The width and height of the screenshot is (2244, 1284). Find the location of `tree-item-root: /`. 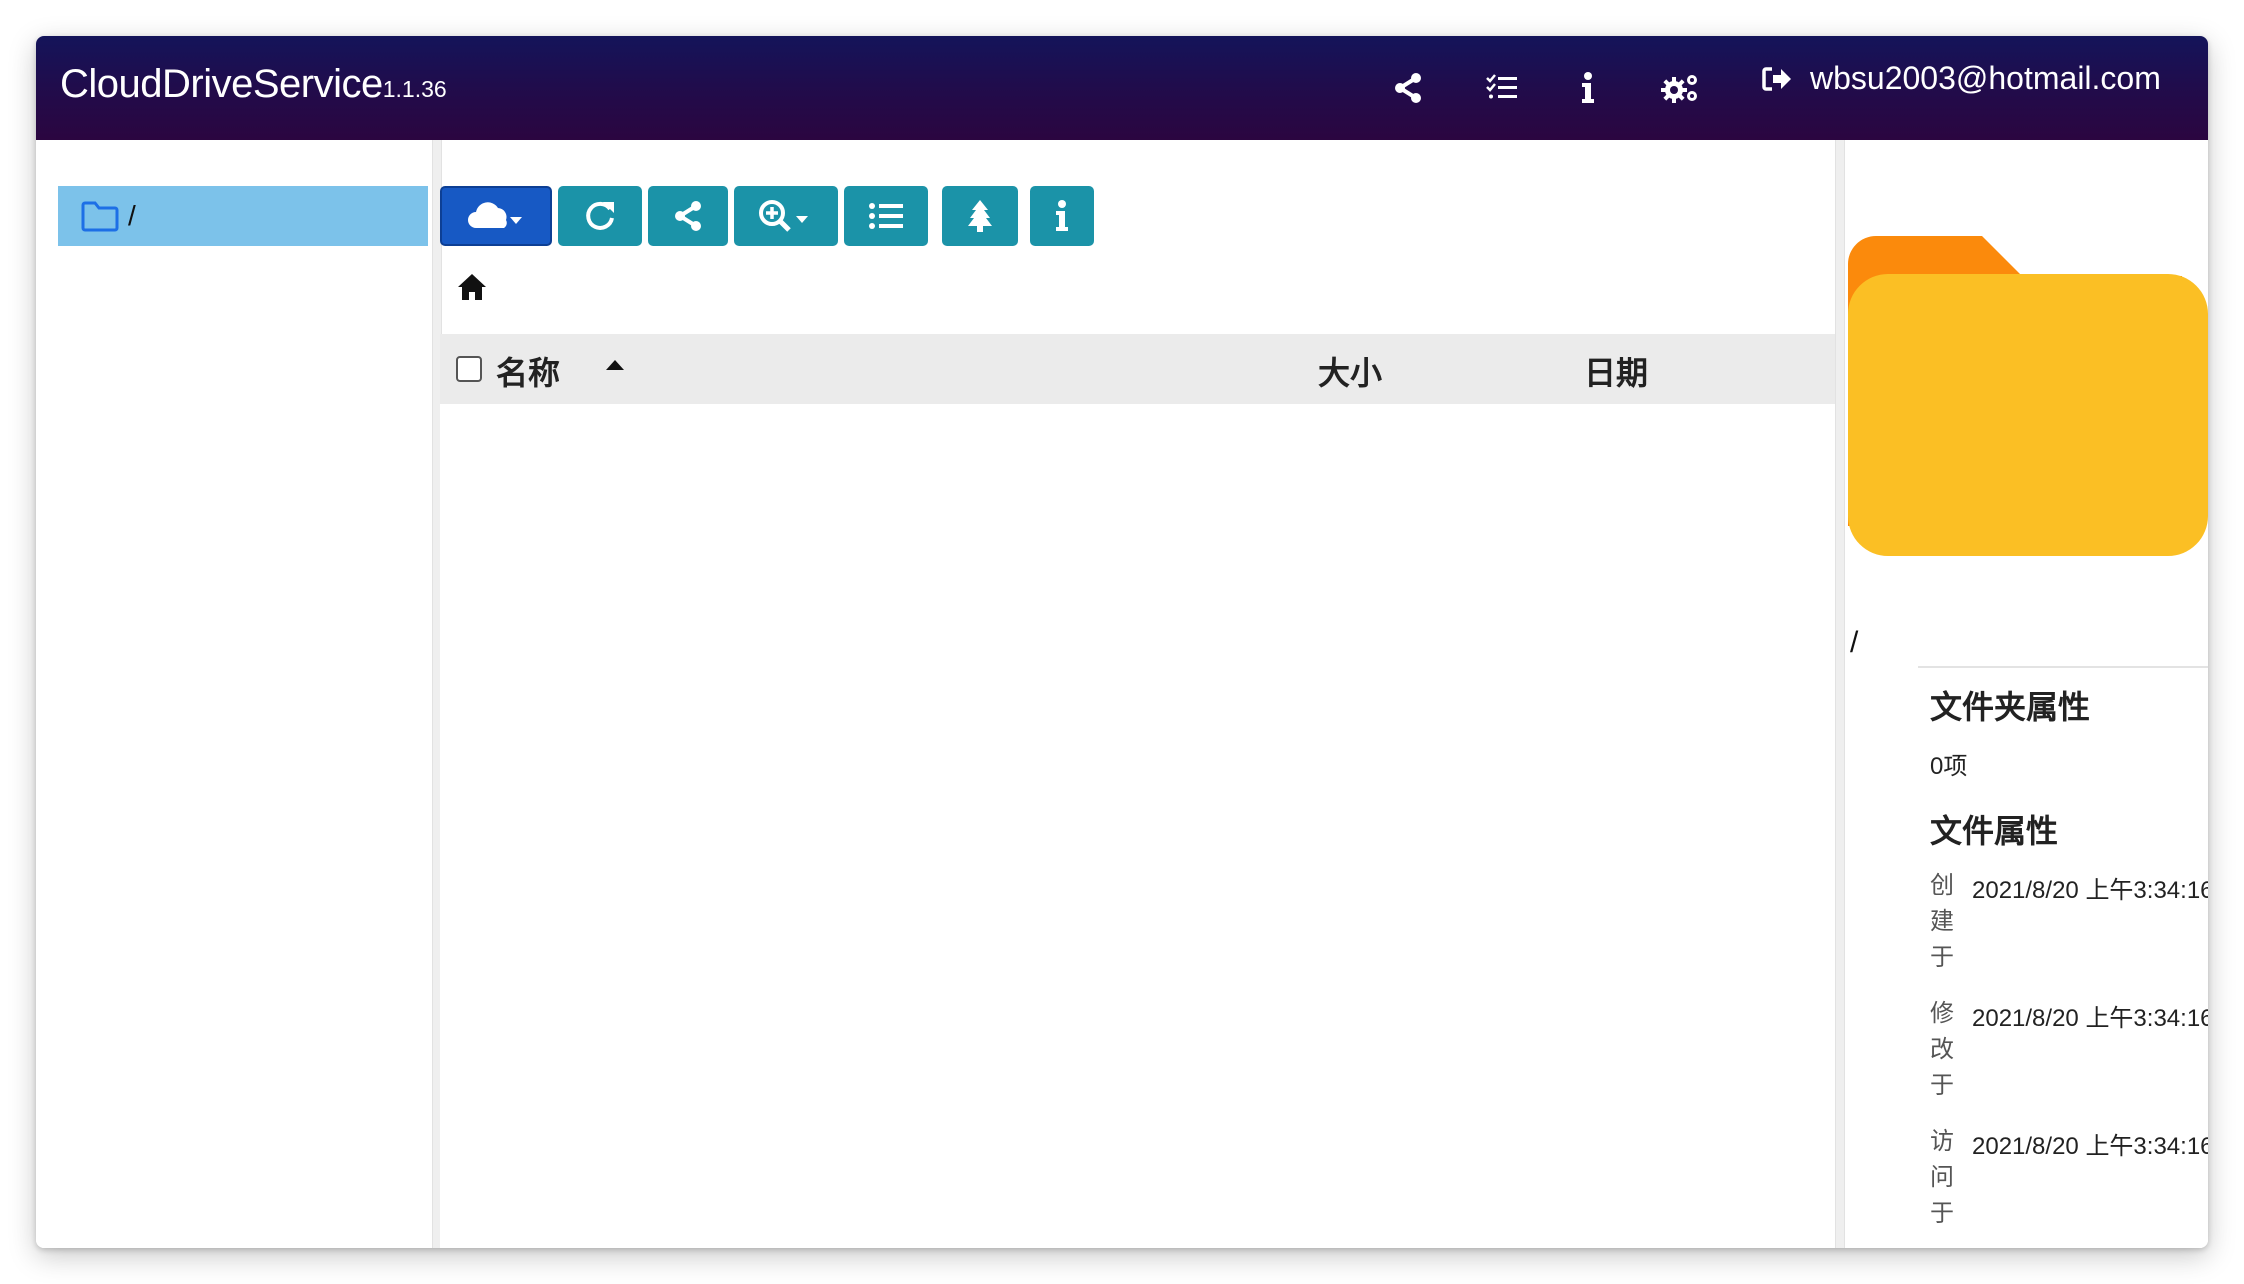

tree-item-root: / is located at coordinates (243, 216).